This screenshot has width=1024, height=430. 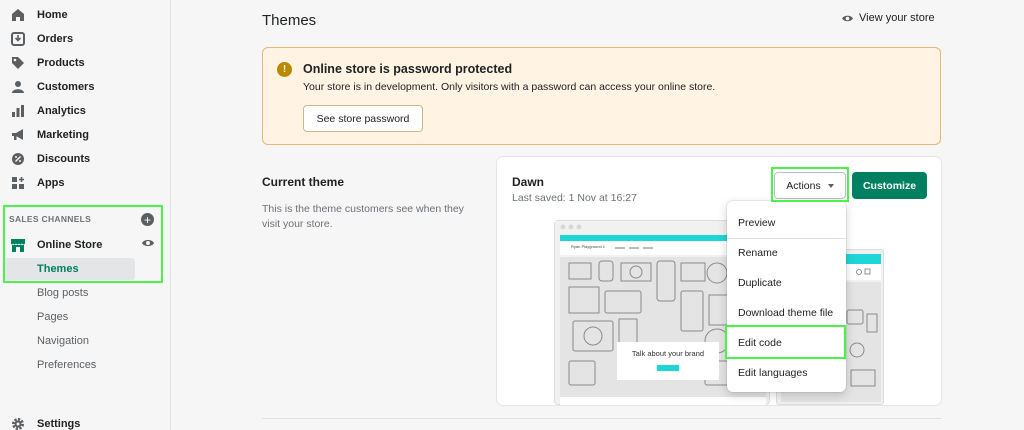 What do you see at coordinates (786, 373) in the screenshot?
I see `menu-item-edit-languages: Edit languages` at bounding box center [786, 373].